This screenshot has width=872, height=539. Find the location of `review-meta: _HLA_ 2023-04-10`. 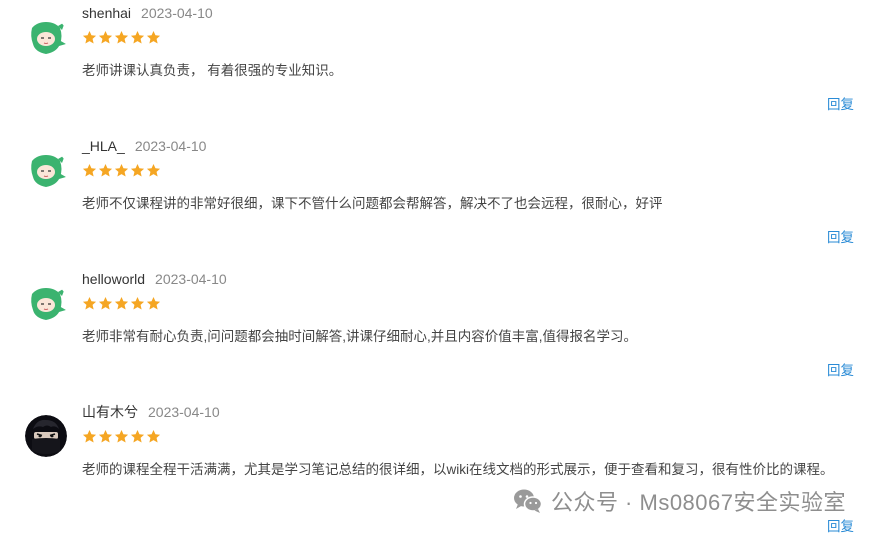

review-meta: _HLA_ 2023-04-10 is located at coordinates (144, 146).